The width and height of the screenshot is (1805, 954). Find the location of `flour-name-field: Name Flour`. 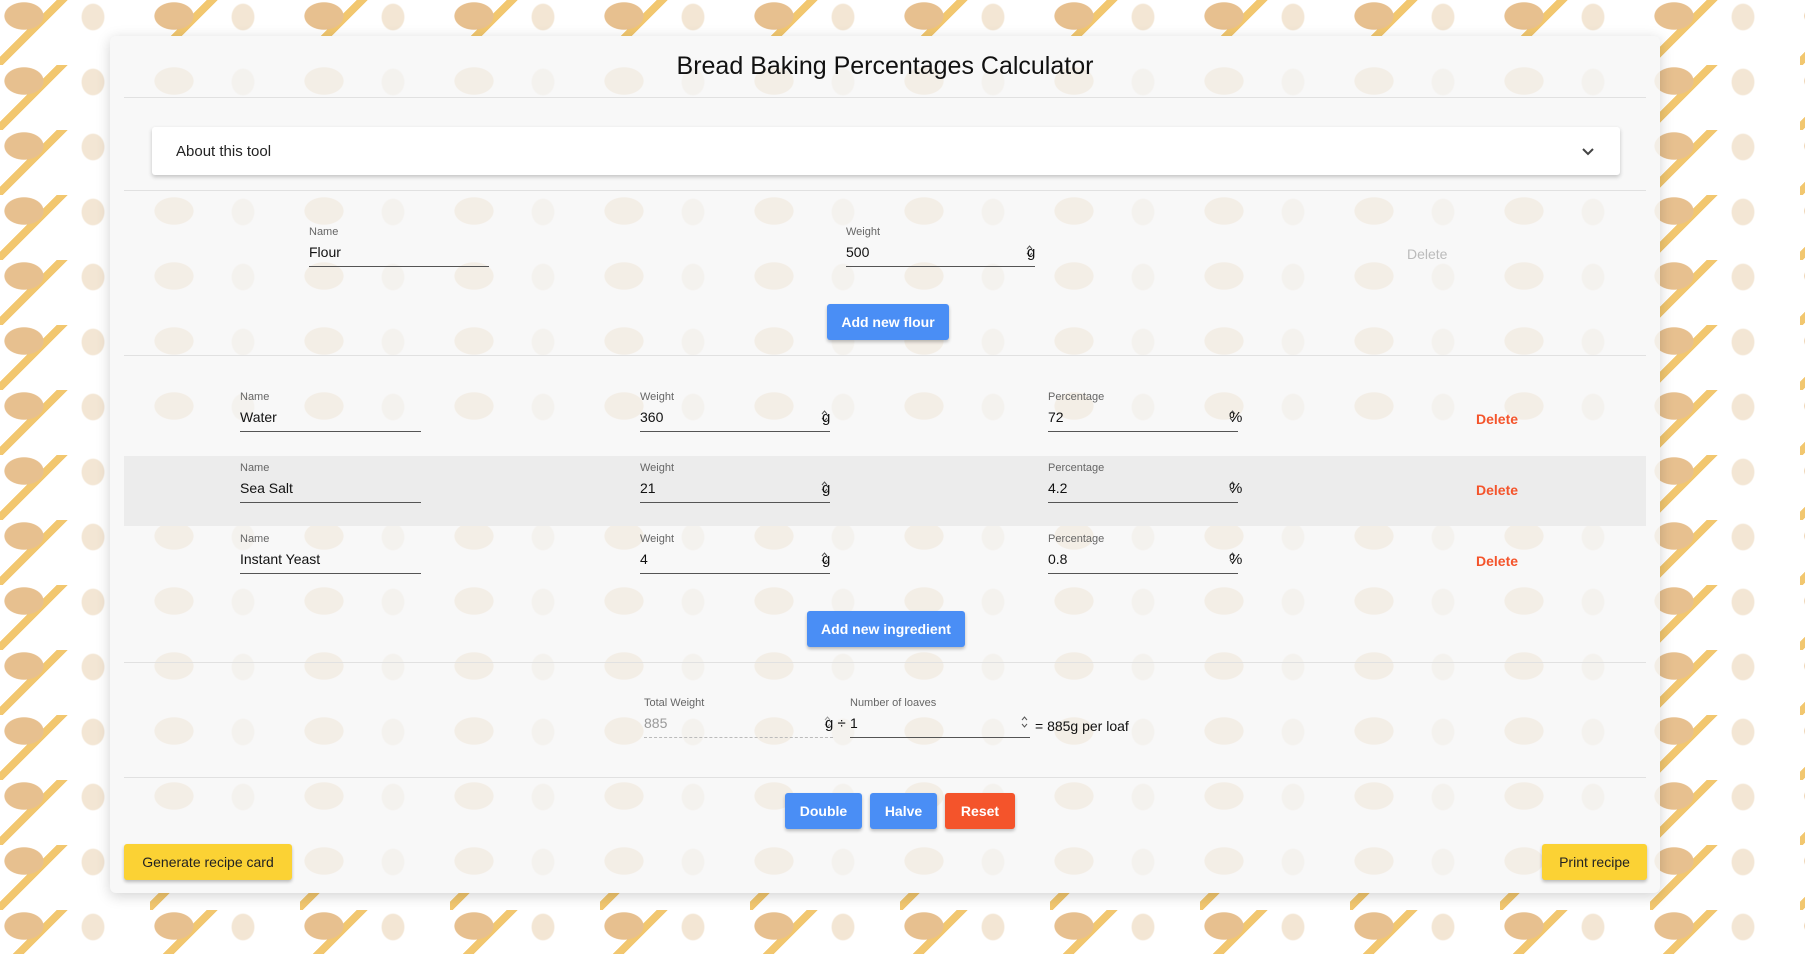

flour-name-field: Name Flour is located at coordinates (399, 246).